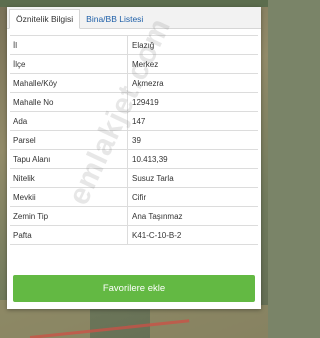  What do you see at coordinates (134, 288) in the screenshot?
I see `add-to-favorites-button: Favorilere ekle` at bounding box center [134, 288].